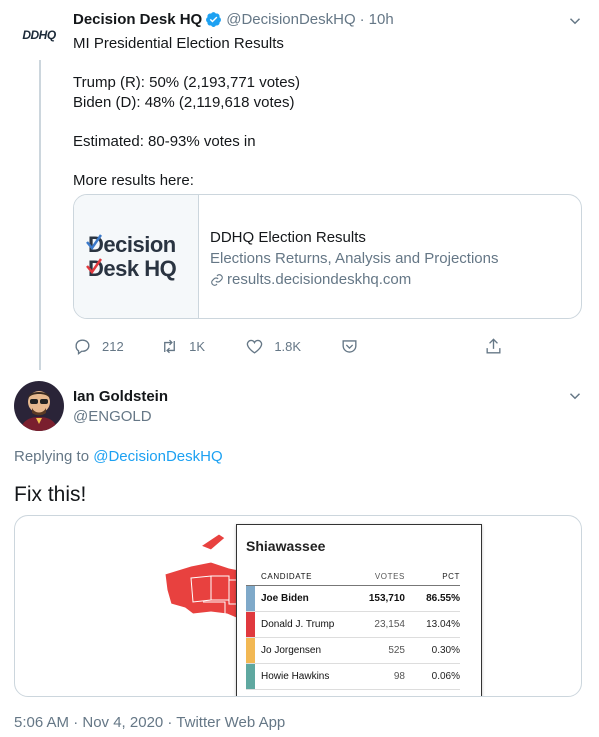 The width and height of the screenshot is (599, 737). I want to click on replying-to: Replying to @DecisionDeskHQ, so click(118, 456).